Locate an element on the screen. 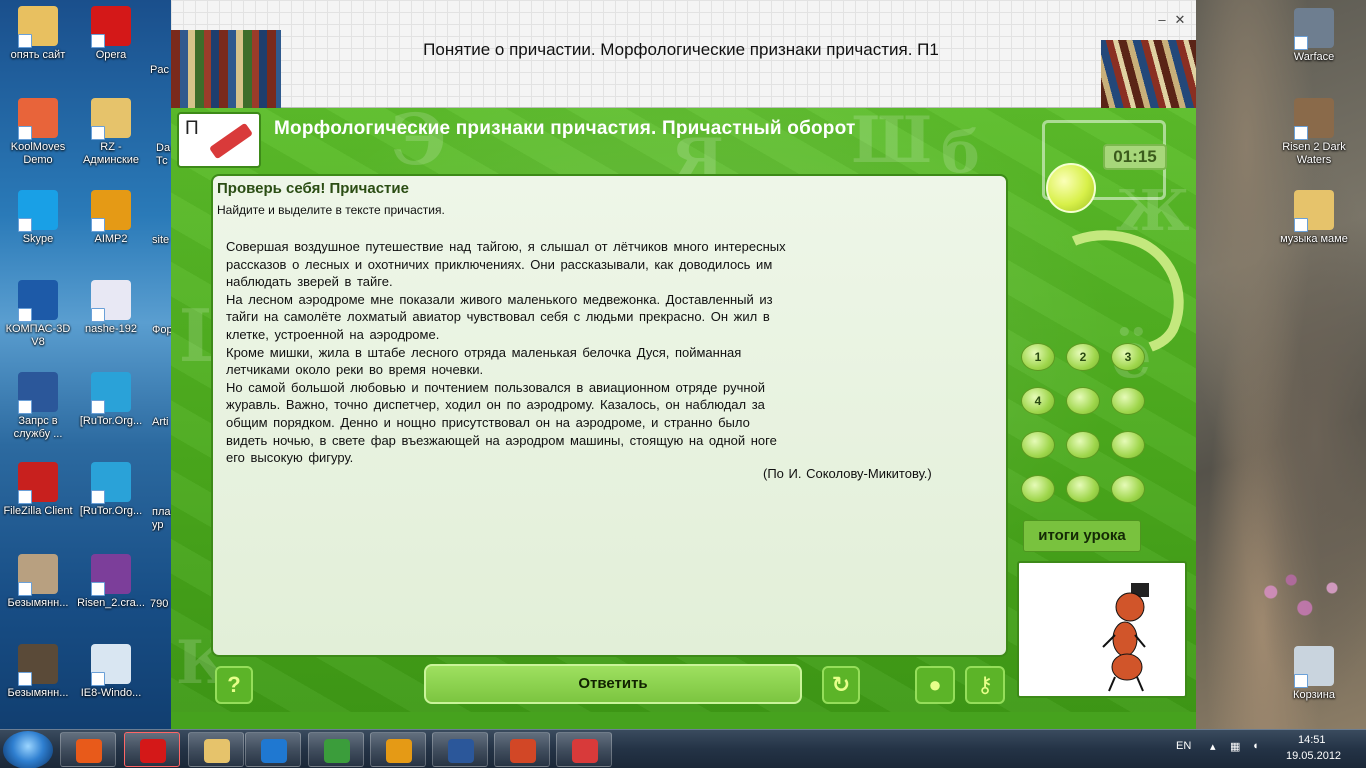 The image size is (1366, 768). lesson-summary-button: итоги урока is located at coordinates (1082, 536).